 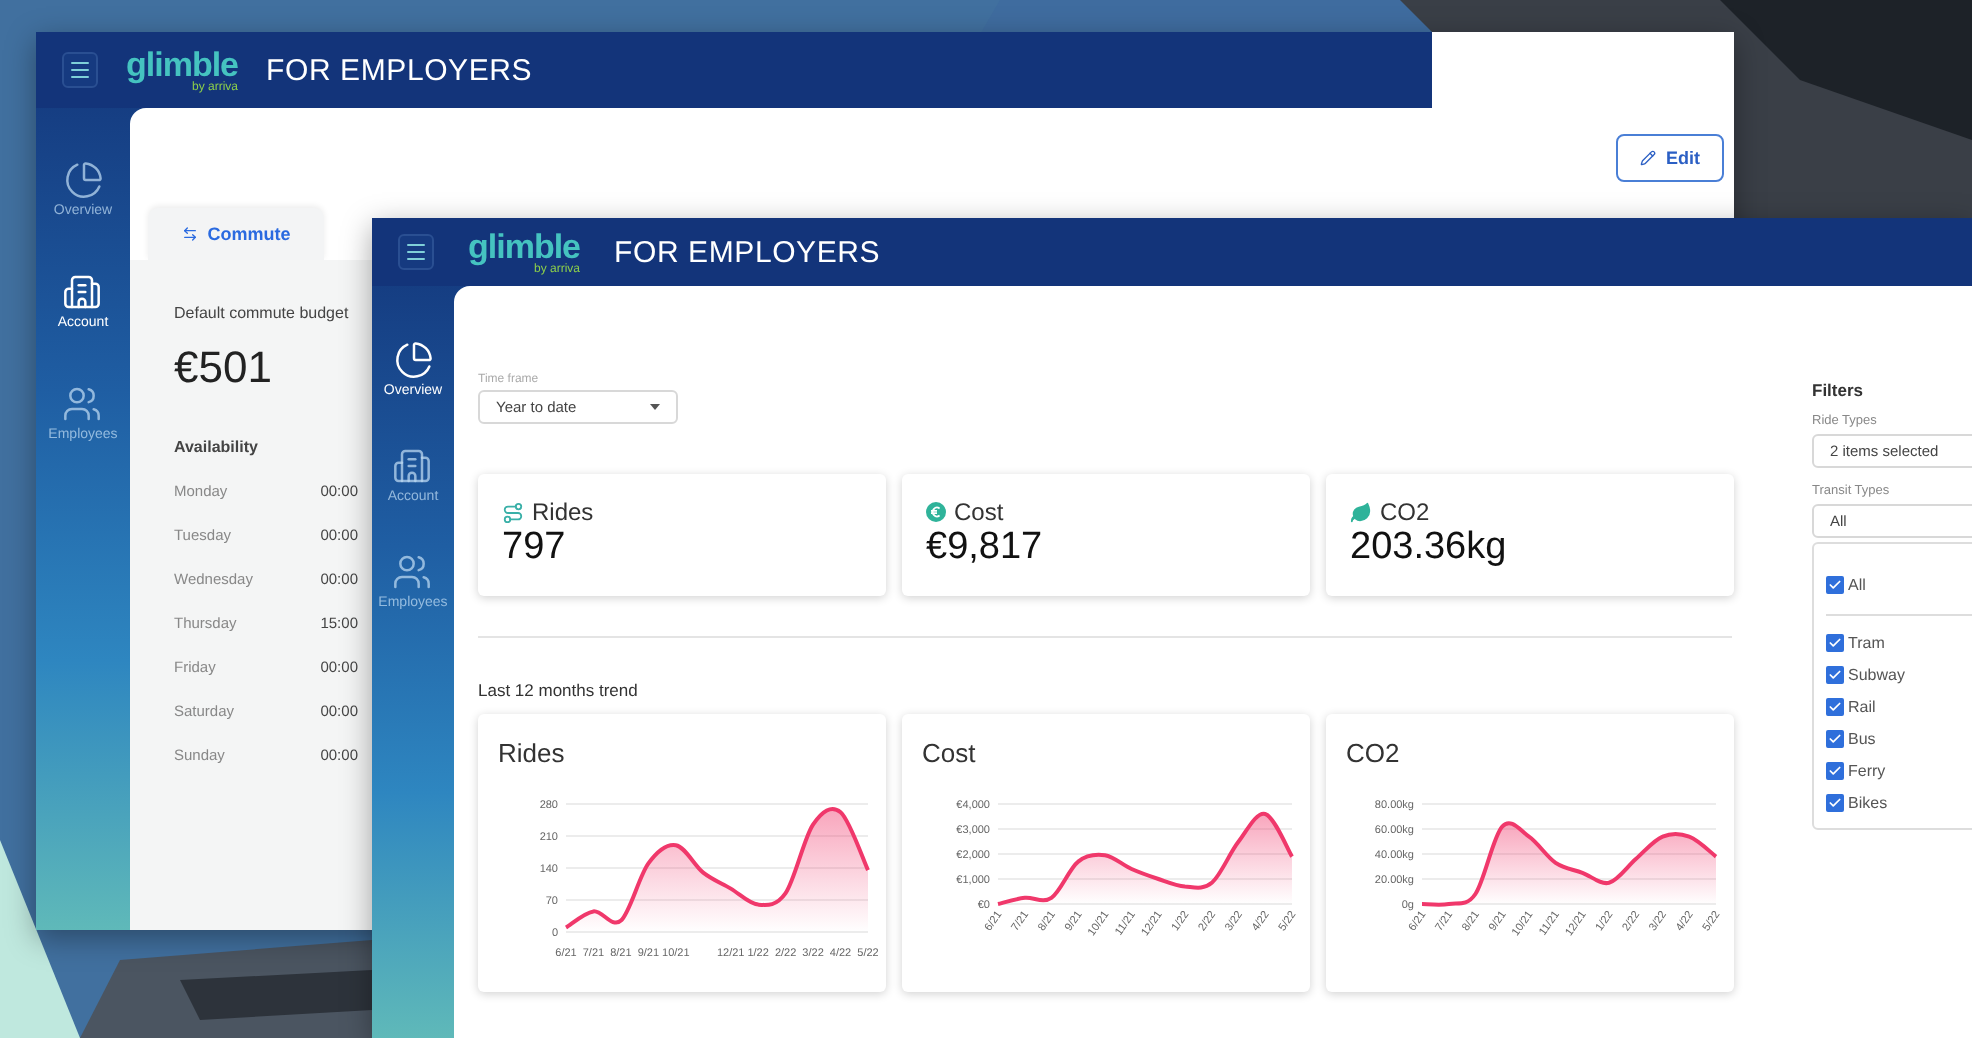 What do you see at coordinates (1899, 674) in the screenshot?
I see `checkbox-option: Subway` at bounding box center [1899, 674].